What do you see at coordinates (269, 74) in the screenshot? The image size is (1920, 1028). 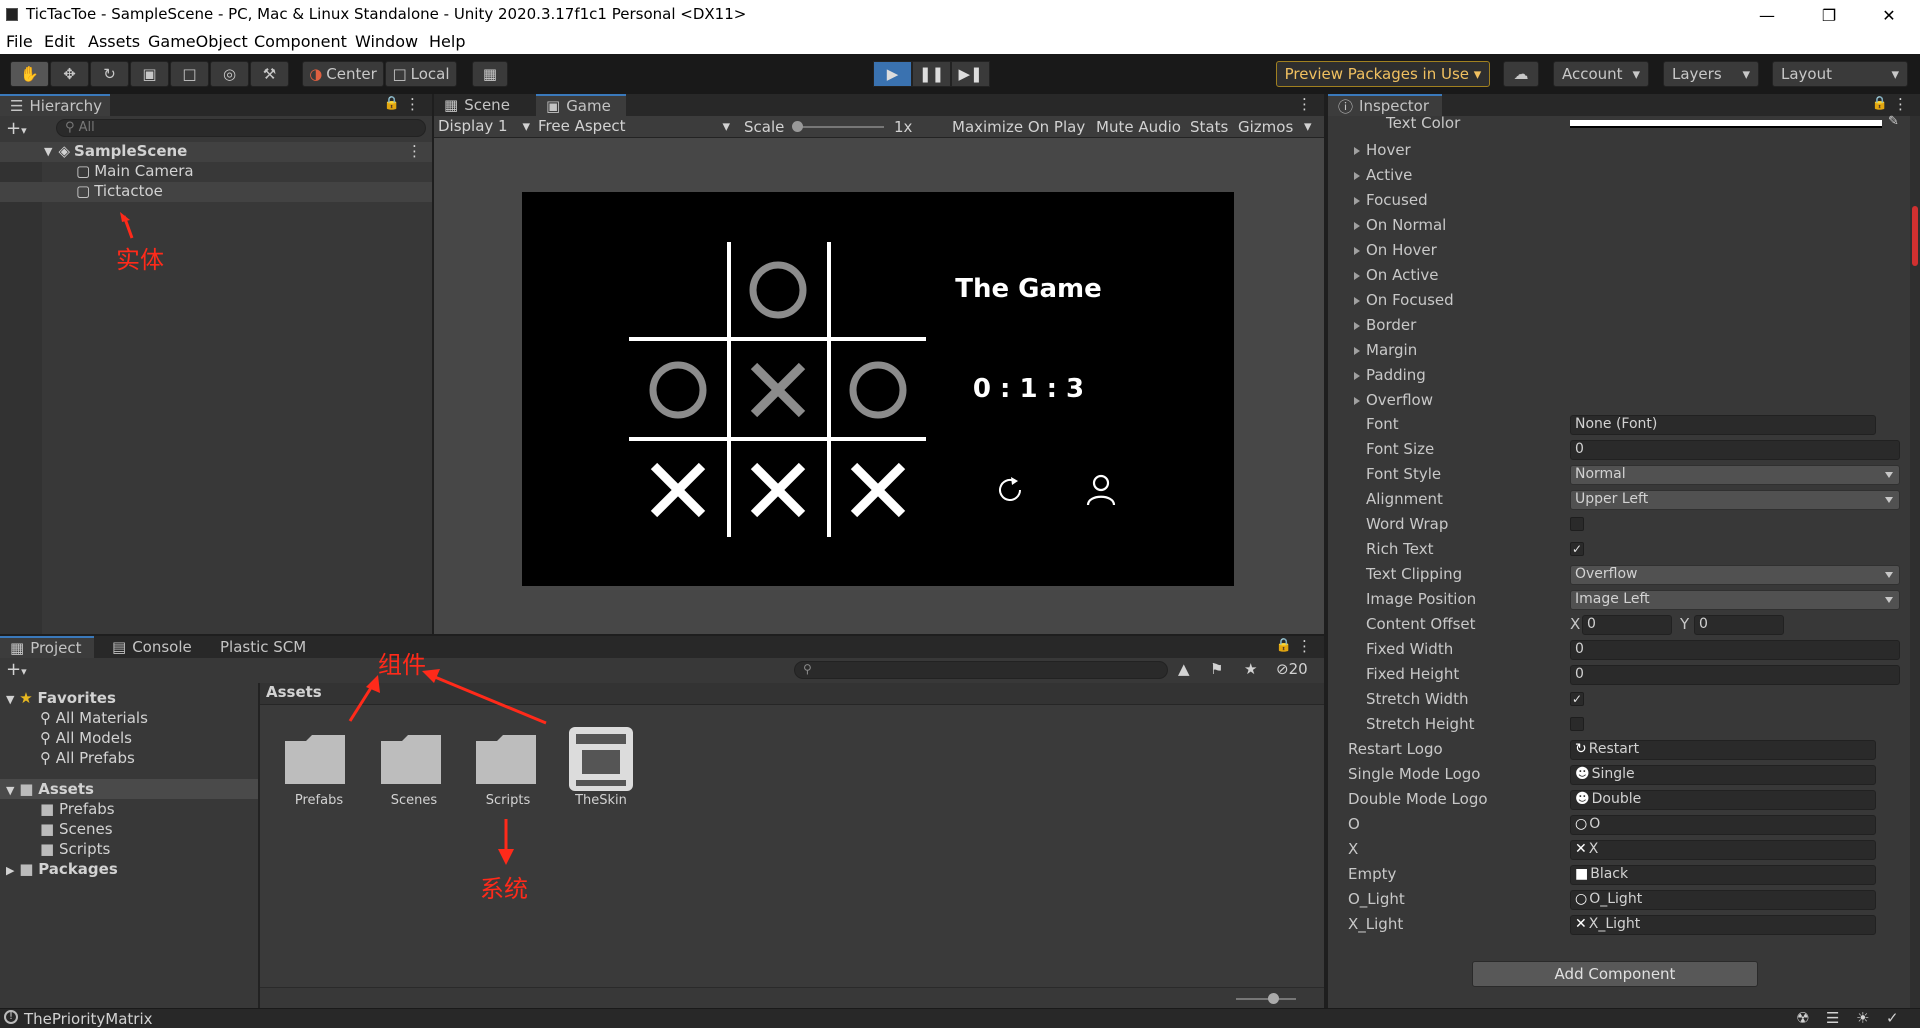 I see `custom-tool-icon: ⚒` at bounding box center [269, 74].